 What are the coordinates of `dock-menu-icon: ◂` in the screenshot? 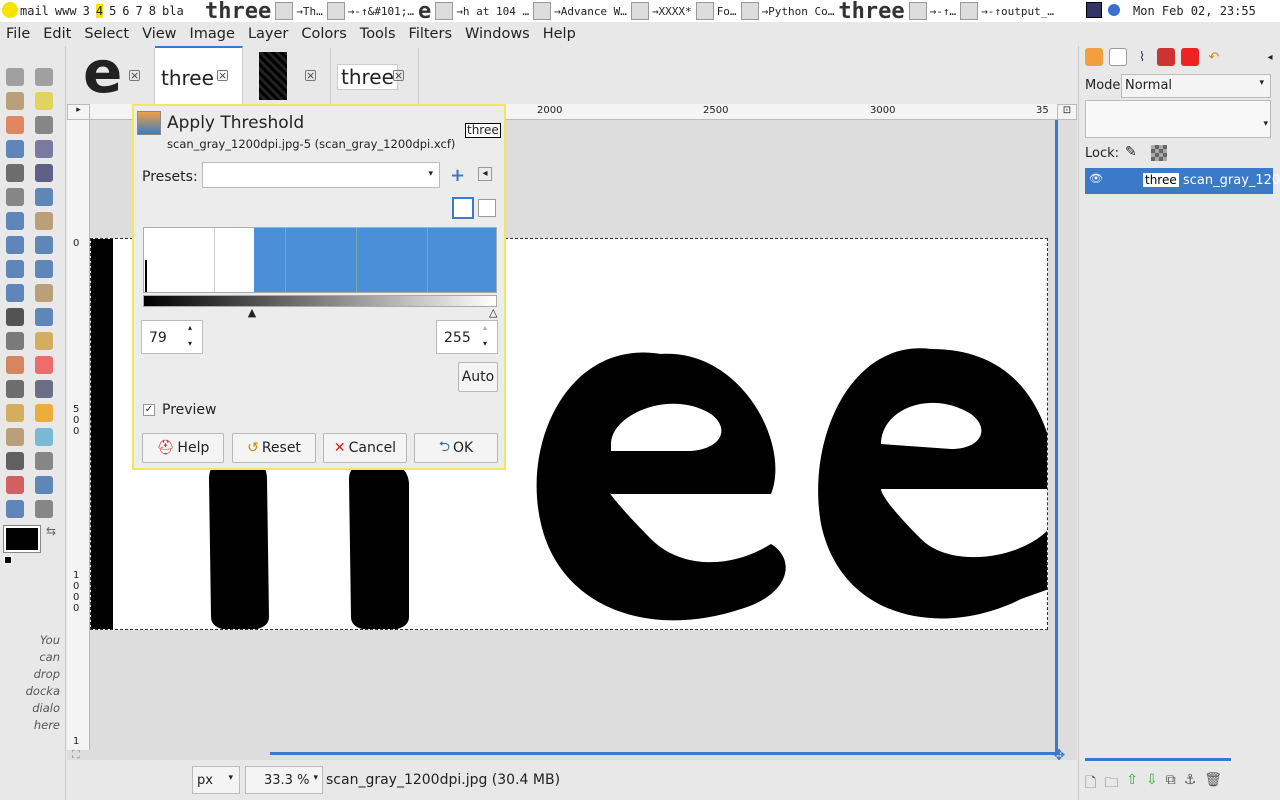 It's located at (1270, 57).